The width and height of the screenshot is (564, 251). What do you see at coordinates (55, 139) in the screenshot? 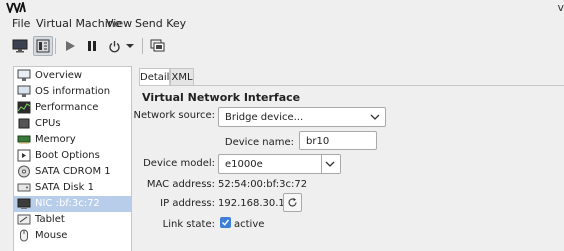
I see `sidebar-item-label: Memory` at bounding box center [55, 139].